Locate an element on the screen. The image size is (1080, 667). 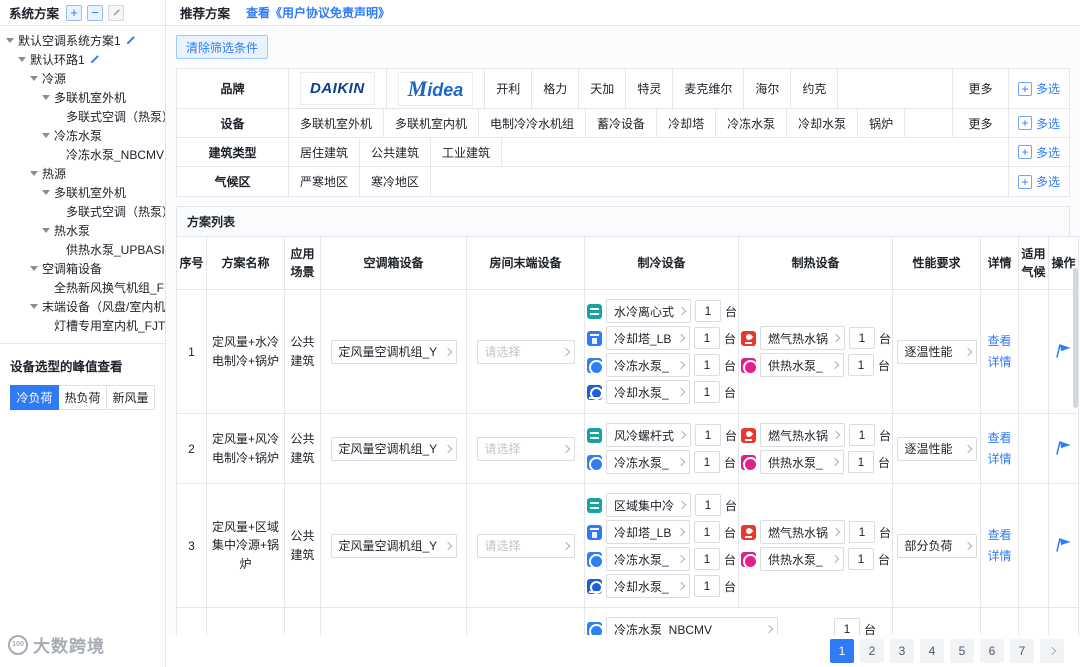
filter-option: 电制冷冷水机组 is located at coordinates (533, 123).